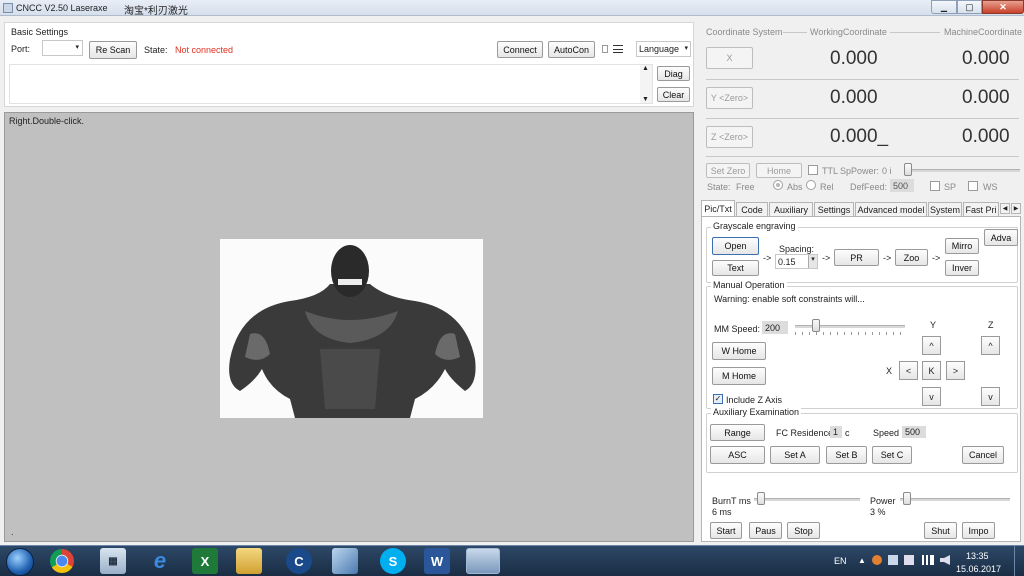 This screenshot has width=1024, height=576. What do you see at coordinates (729, 137) in the screenshot?
I see `z-zero-button: Z <Zero>` at bounding box center [729, 137].